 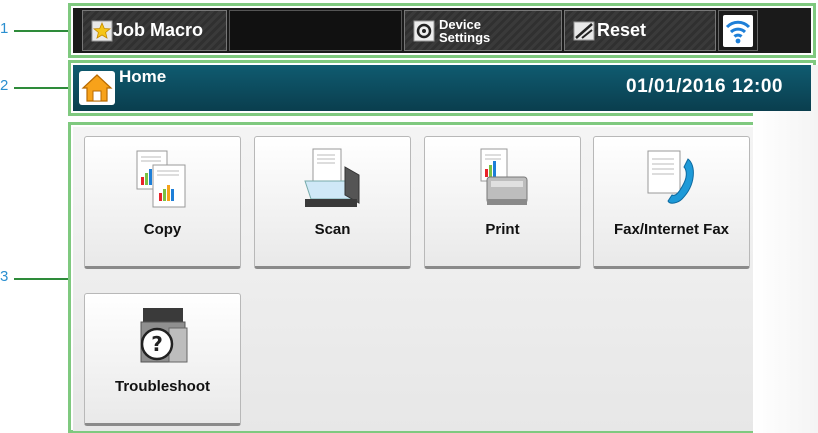 I want to click on toolbar: Job Macro Device Settings Reset, so click(x=442, y=30).